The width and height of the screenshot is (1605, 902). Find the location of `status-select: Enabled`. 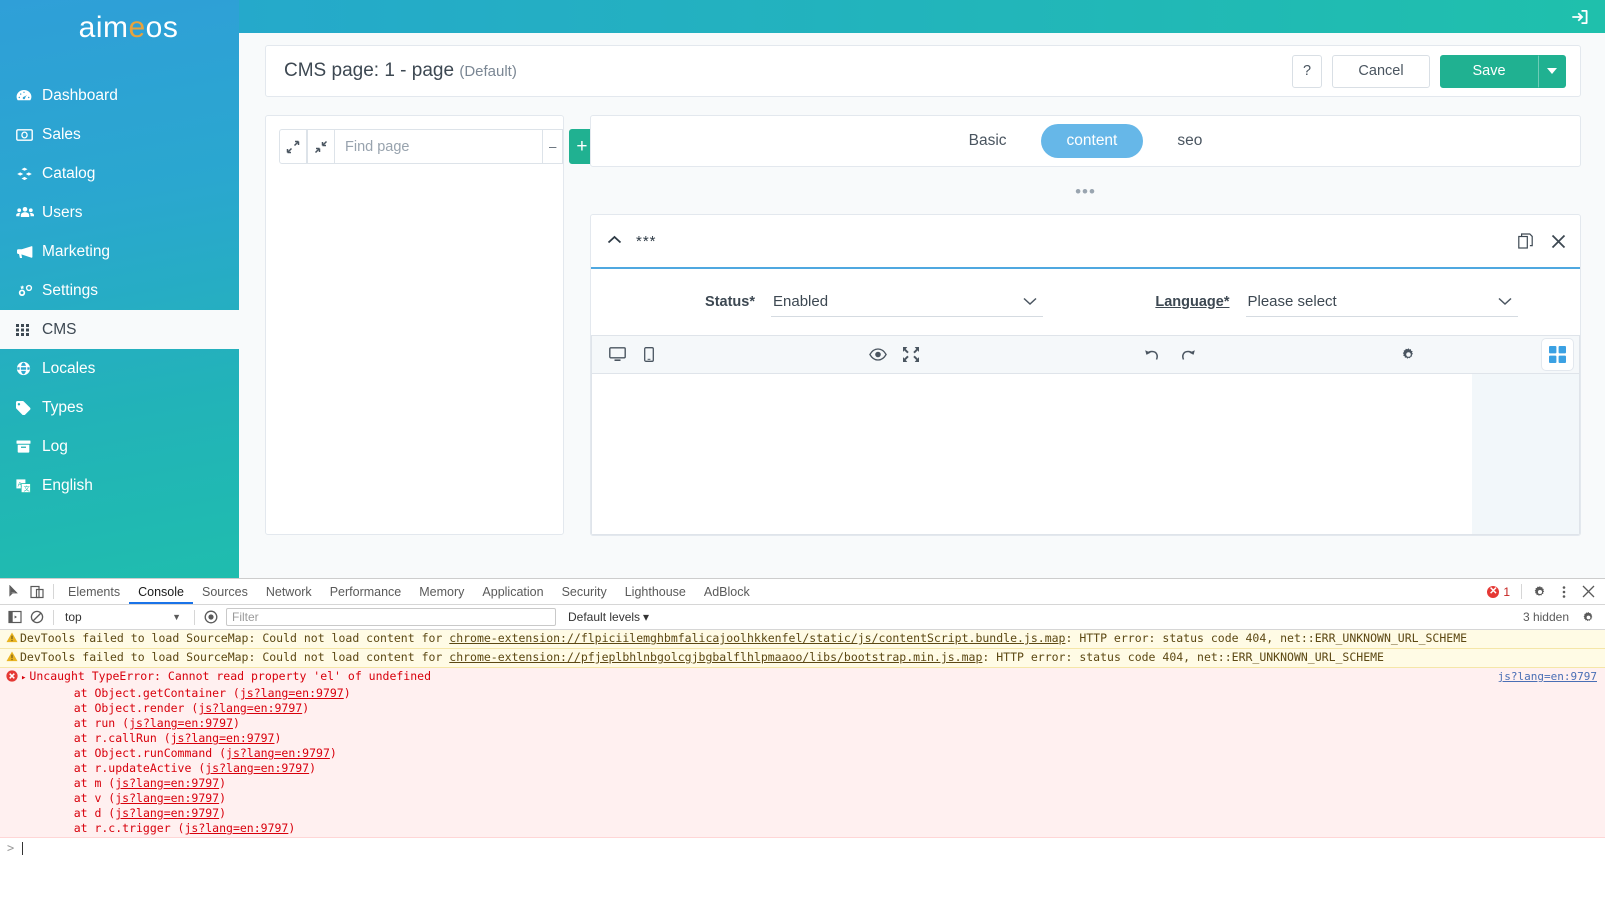

status-select: Enabled is located at coordinates (907, 301).